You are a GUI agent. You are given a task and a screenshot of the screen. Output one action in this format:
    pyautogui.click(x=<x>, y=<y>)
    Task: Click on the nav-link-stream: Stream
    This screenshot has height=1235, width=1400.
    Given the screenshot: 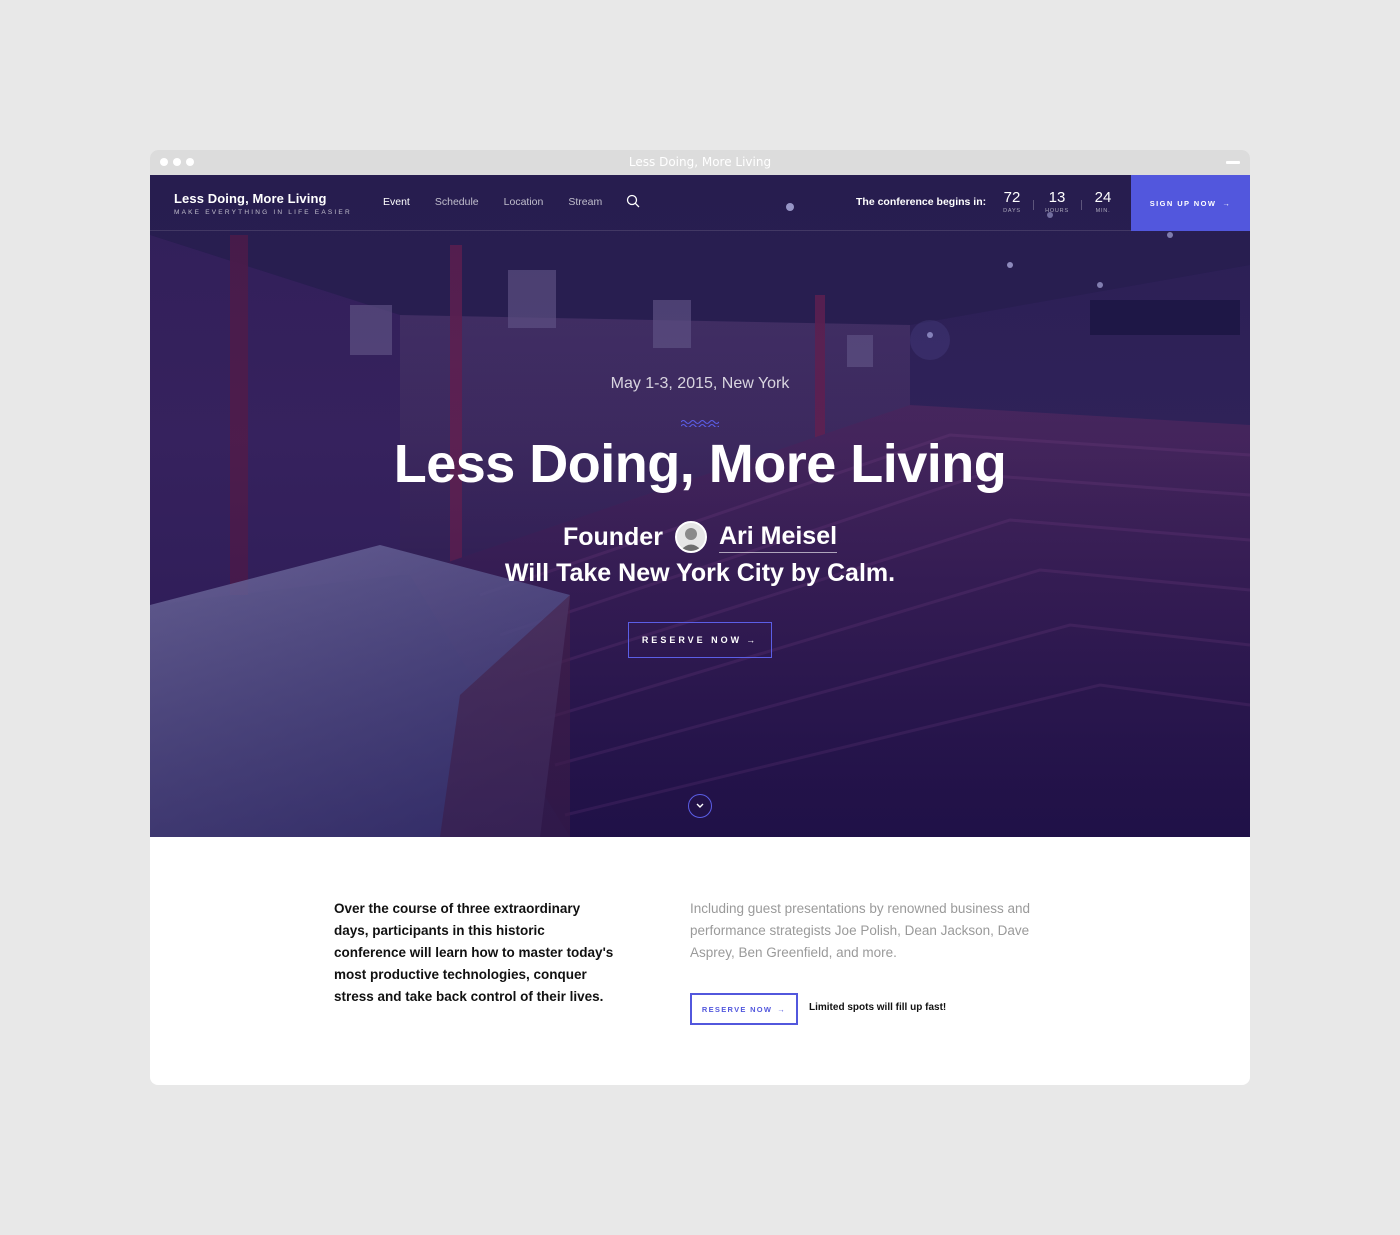 What is the action you would take?
    pyautogui.click(x=585, y=202)
    